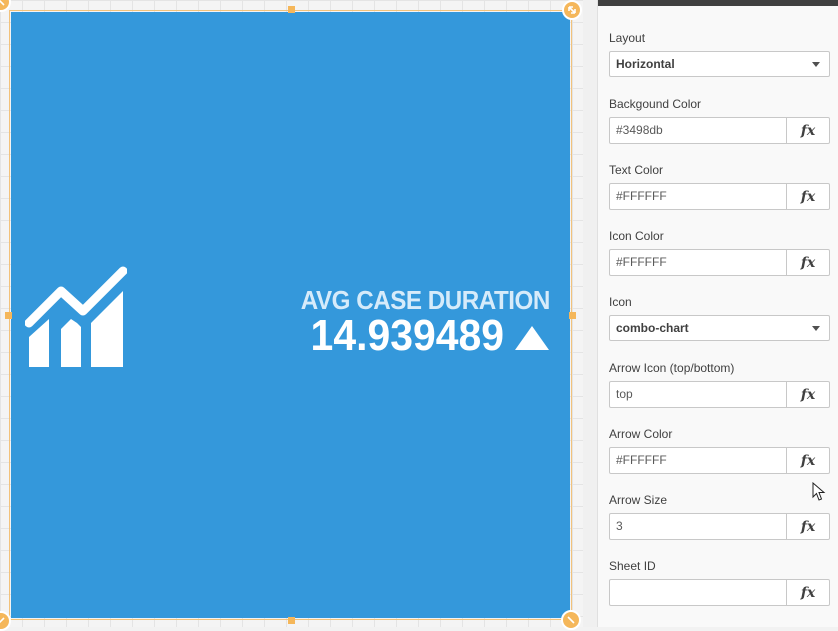 This screenshot has height=631, width=838. I want to click on prop-arrow-color: Arrow Color #FFFFFF fx, so click(719, 449).